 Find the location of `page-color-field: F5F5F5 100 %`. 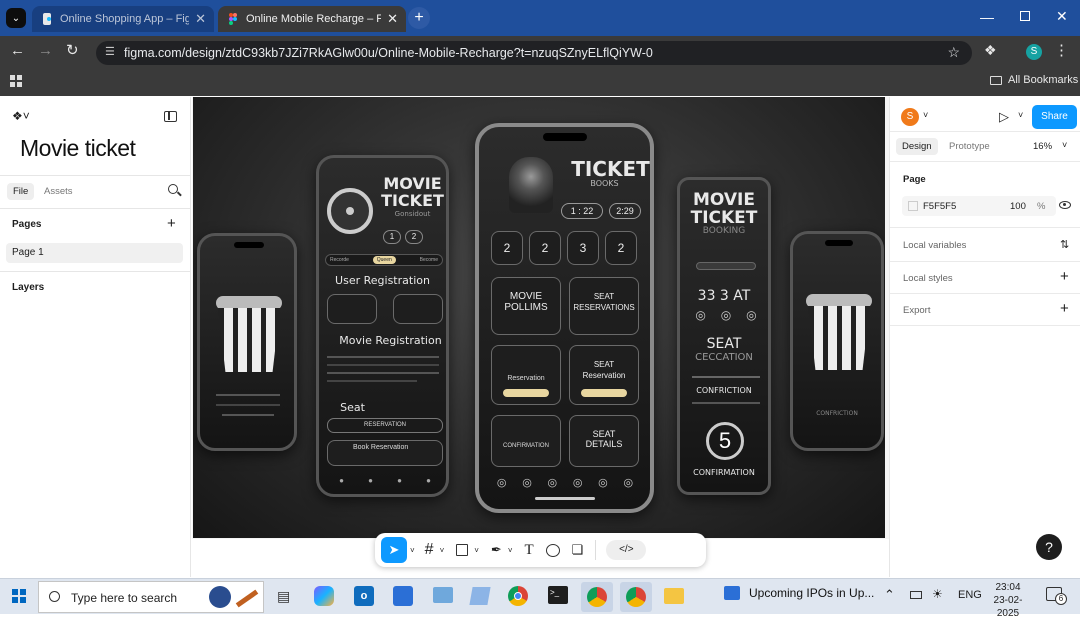

page-color-field: F5F5F5 100 % is located at coordinates (979, 206).